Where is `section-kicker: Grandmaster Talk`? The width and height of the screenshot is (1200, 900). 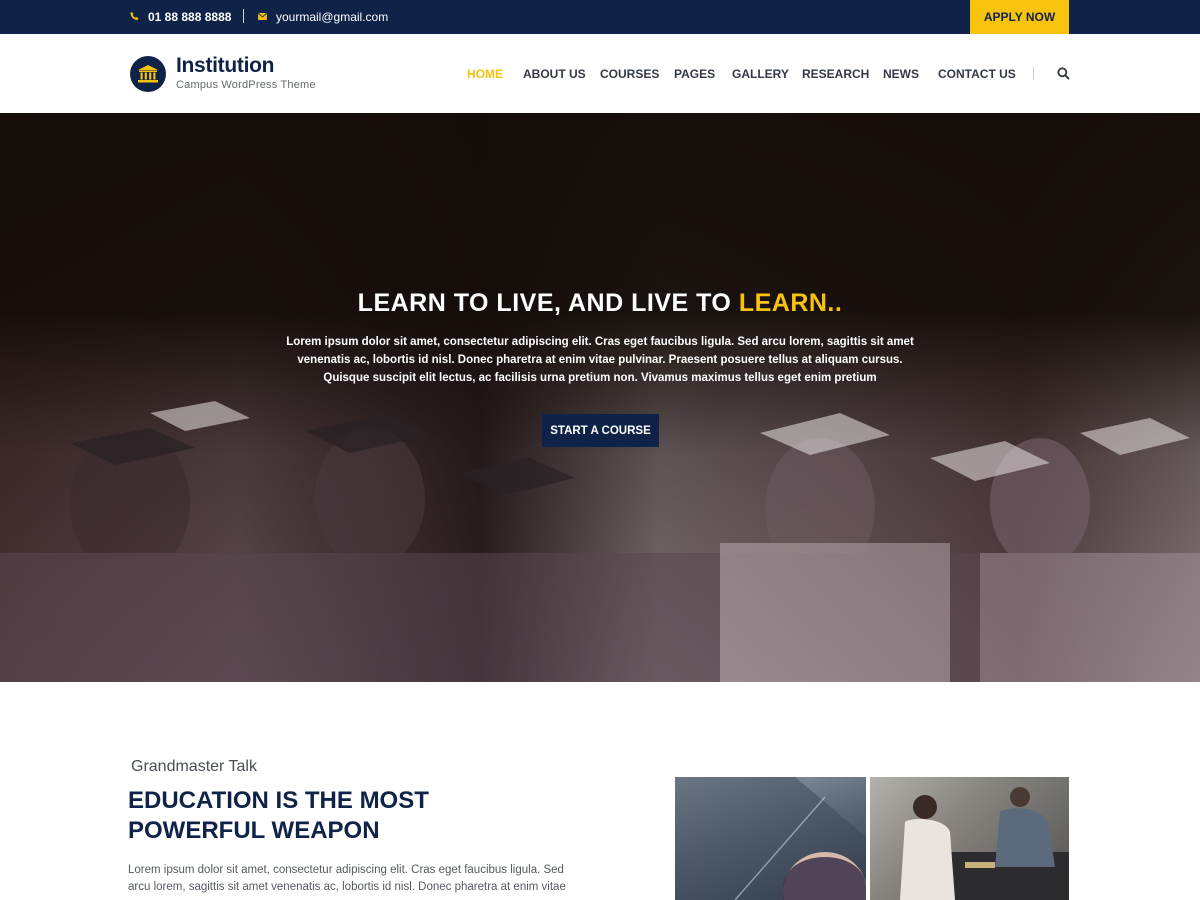
section-kicker: Grandmaster Talk is located at coordinates (194, 766).